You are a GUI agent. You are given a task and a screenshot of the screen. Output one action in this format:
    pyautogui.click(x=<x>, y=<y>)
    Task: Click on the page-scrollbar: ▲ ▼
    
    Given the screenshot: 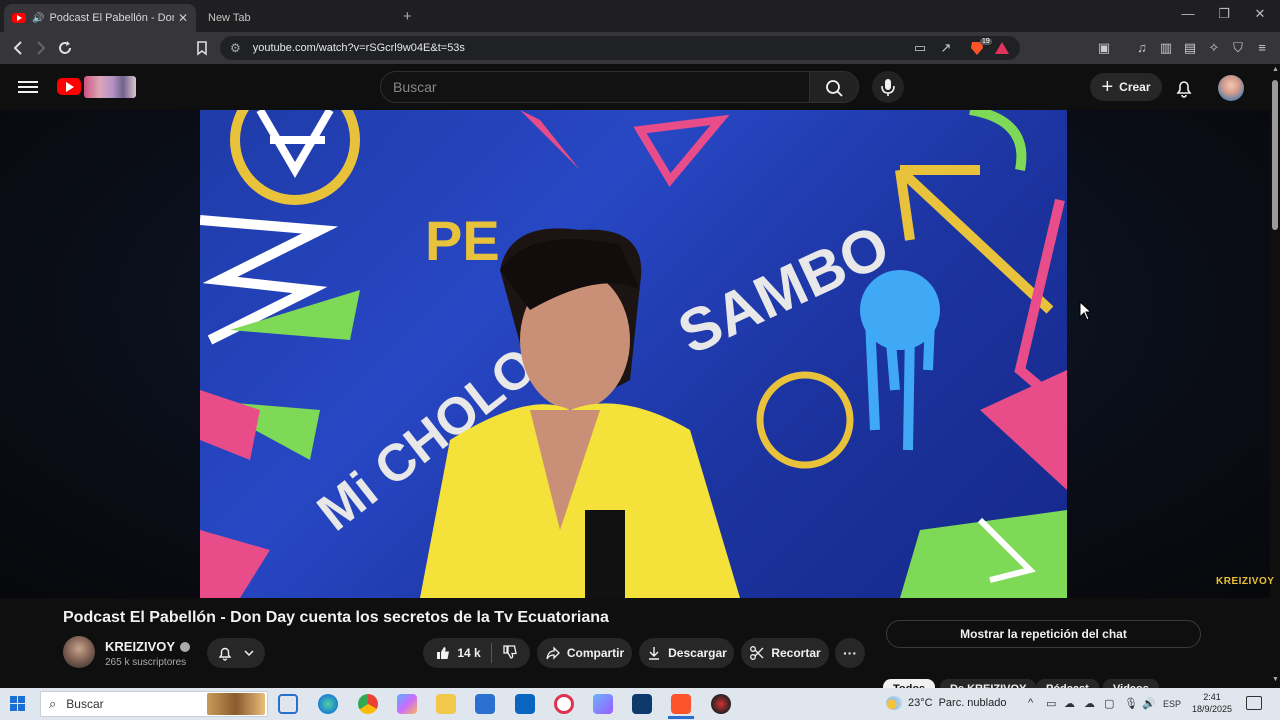 What is the action you would take?
    pyautogui.click(x=1275, y=376)
    